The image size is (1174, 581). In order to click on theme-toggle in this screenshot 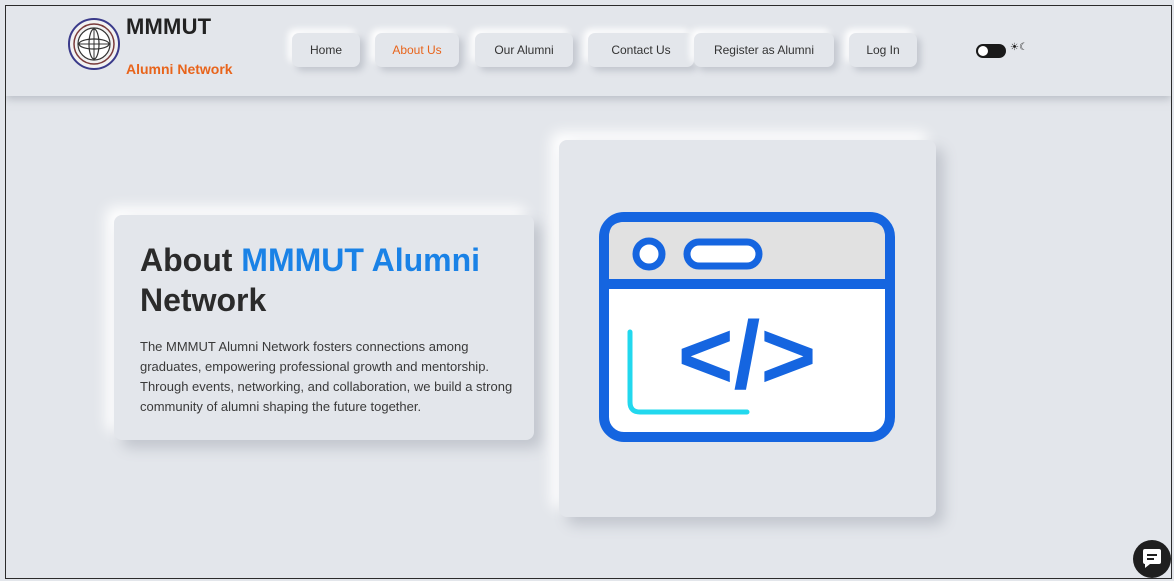, I will do `click(991, 51)`.